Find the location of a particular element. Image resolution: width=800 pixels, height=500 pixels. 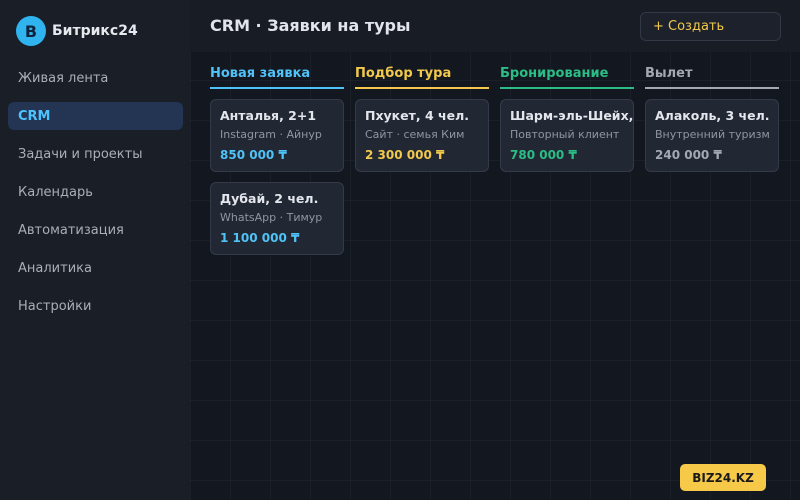

card-subtitle: Внутренний туризм is located at coordinates (712, 134).